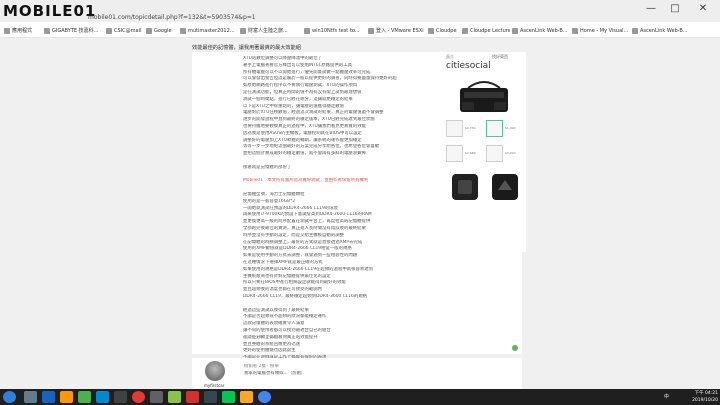 This screenshot has height=405, width=720. What do you see at coordinates (294, 283) in the screenshot?
I see `post-line: 所以只要在BIOS中進行相關設定就能得到最好的效能` at bounding box center [294, 283].